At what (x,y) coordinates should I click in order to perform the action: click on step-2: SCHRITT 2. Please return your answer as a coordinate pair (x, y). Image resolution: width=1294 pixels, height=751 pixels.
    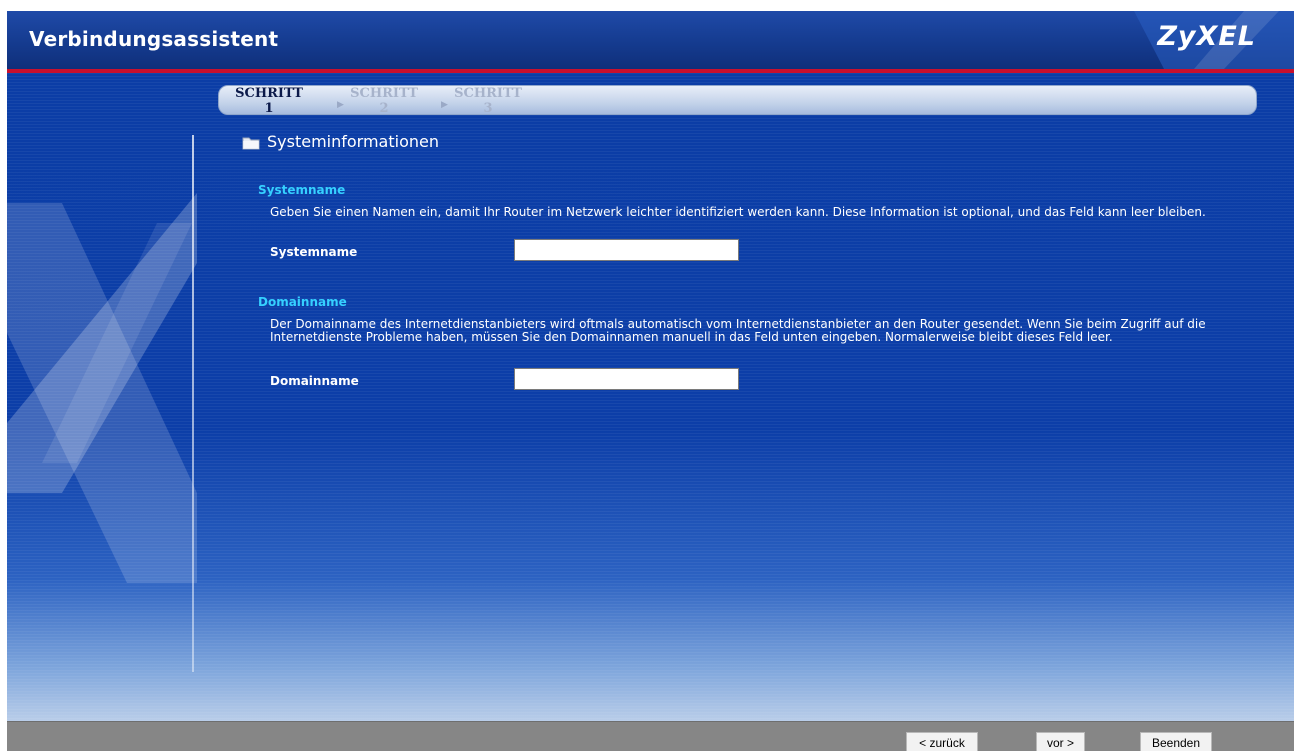
    Looking at the image, I should click on (384, 101).